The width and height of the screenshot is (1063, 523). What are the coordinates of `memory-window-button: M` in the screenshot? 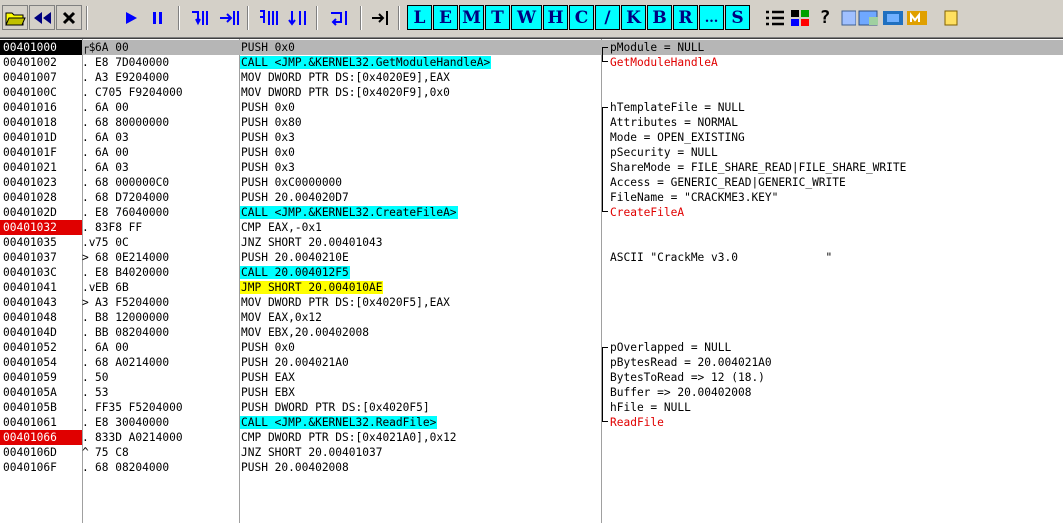 It's located at (471, 17).